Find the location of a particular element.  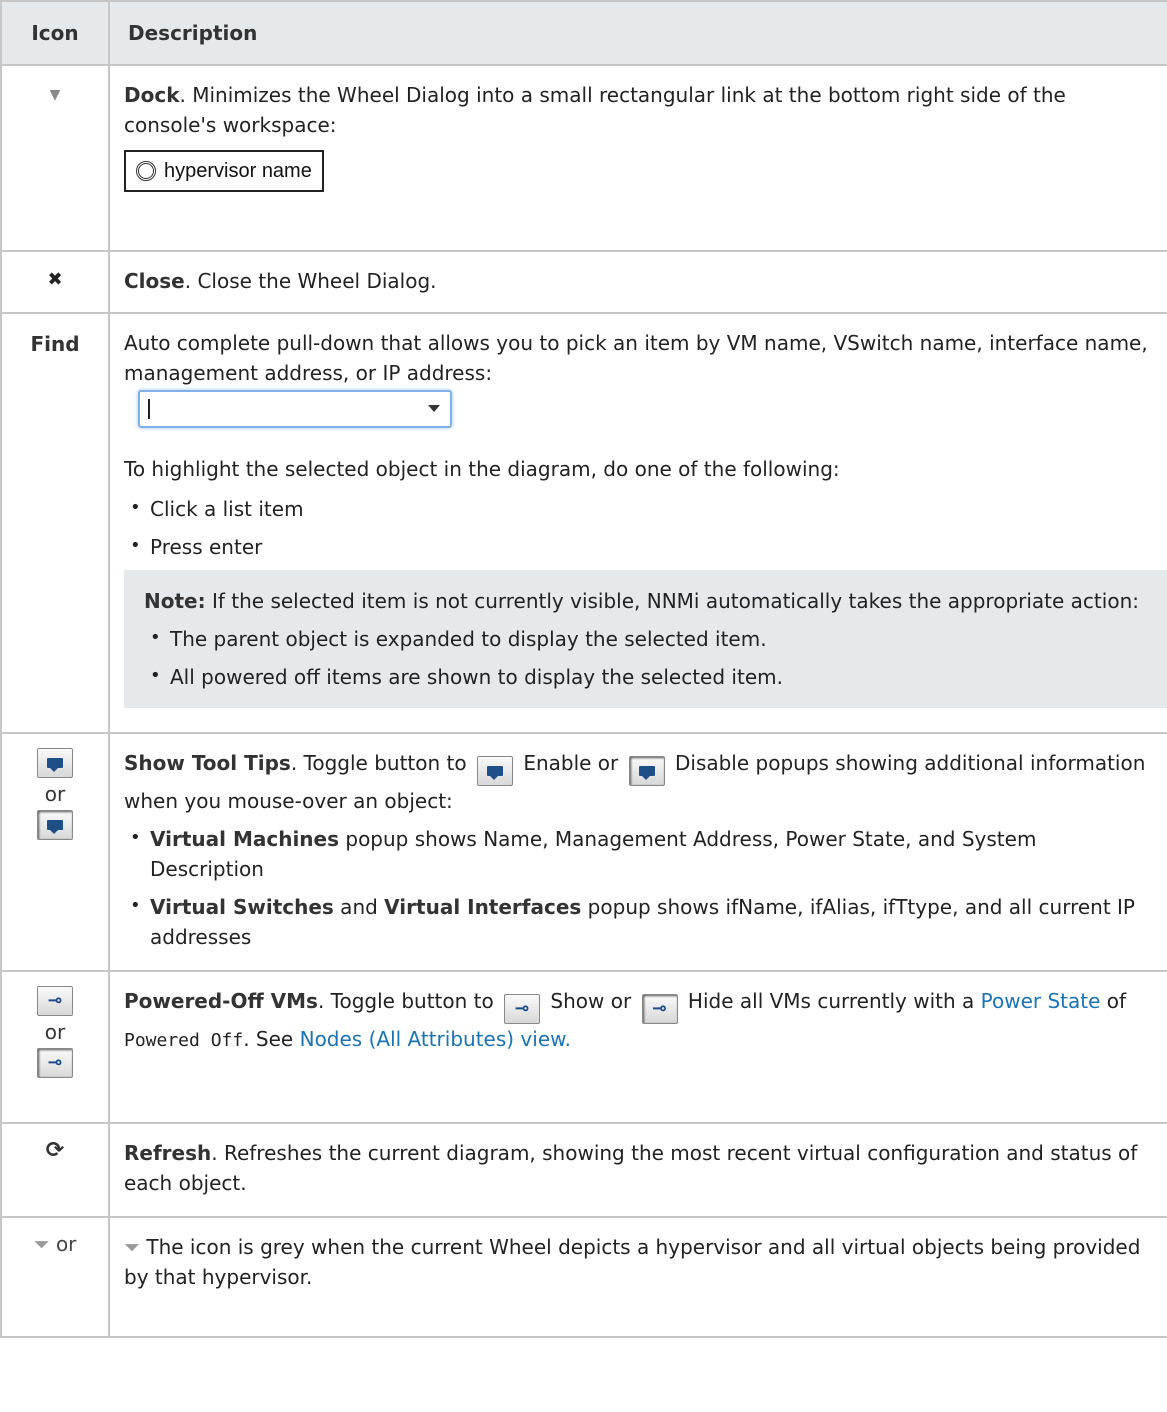

description-cell: Close. Close the Wheel Dialog. is located at coordinates (637, 282).